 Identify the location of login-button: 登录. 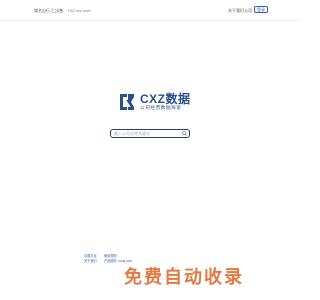
(261, 9).